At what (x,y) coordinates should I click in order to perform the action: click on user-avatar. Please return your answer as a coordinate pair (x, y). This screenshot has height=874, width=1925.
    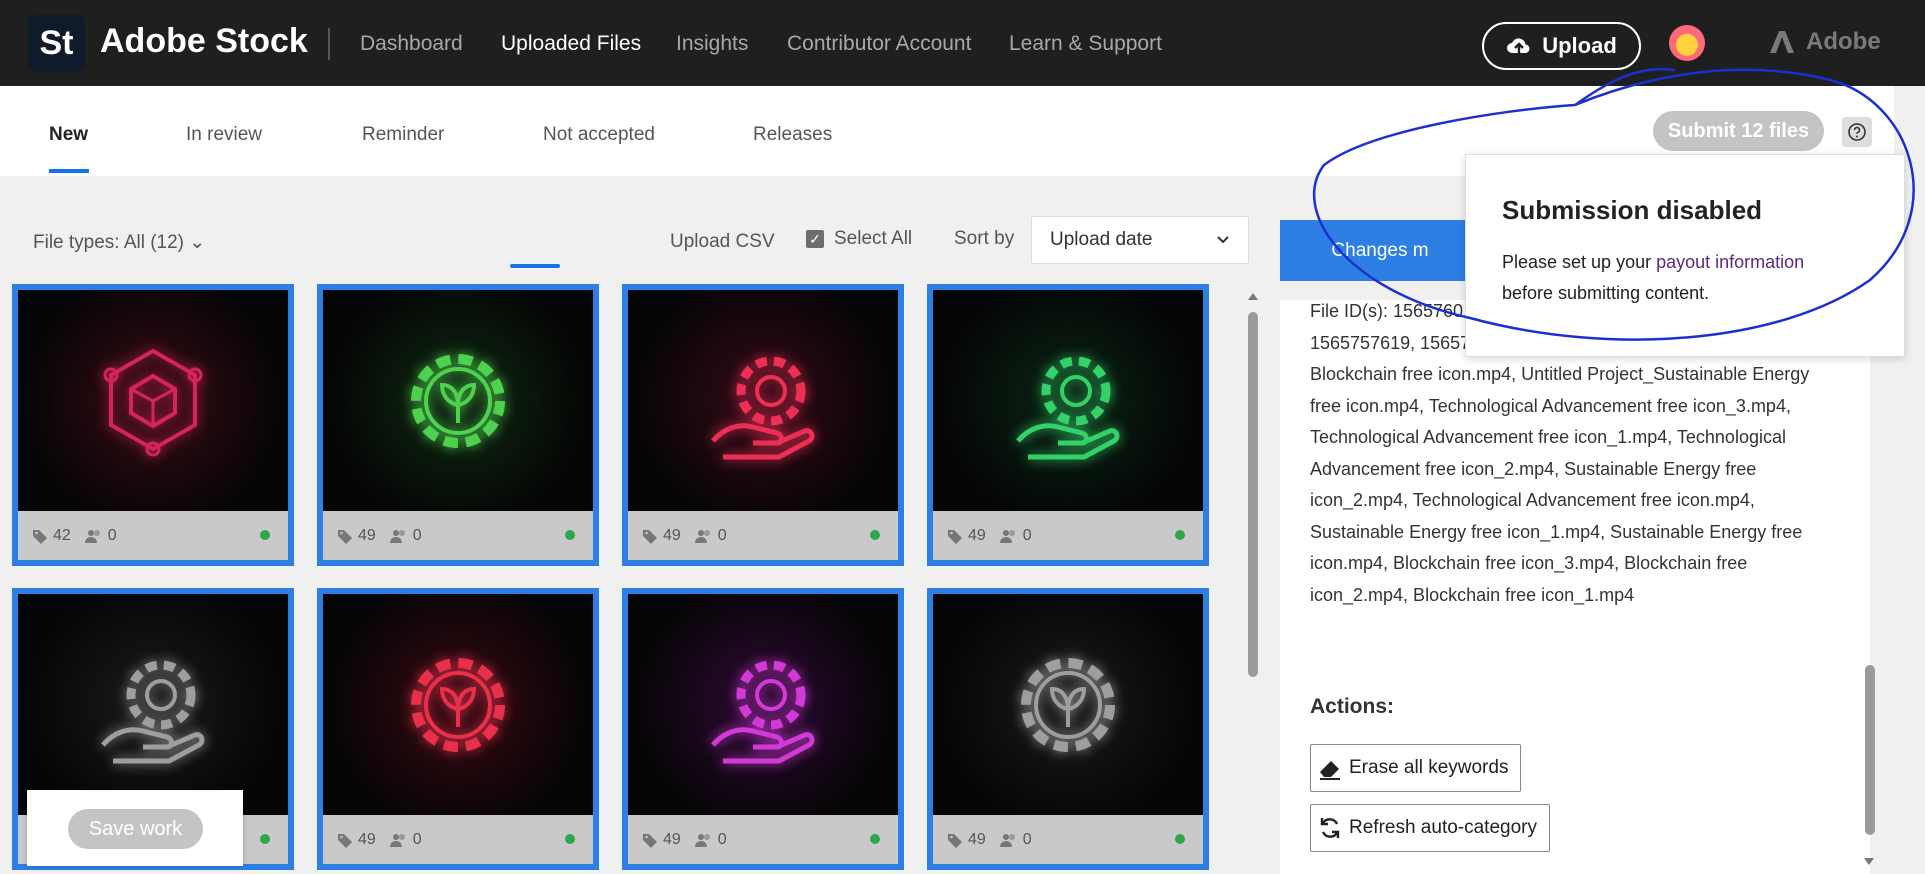
    Looking at the image, I should click on (1687, 43).